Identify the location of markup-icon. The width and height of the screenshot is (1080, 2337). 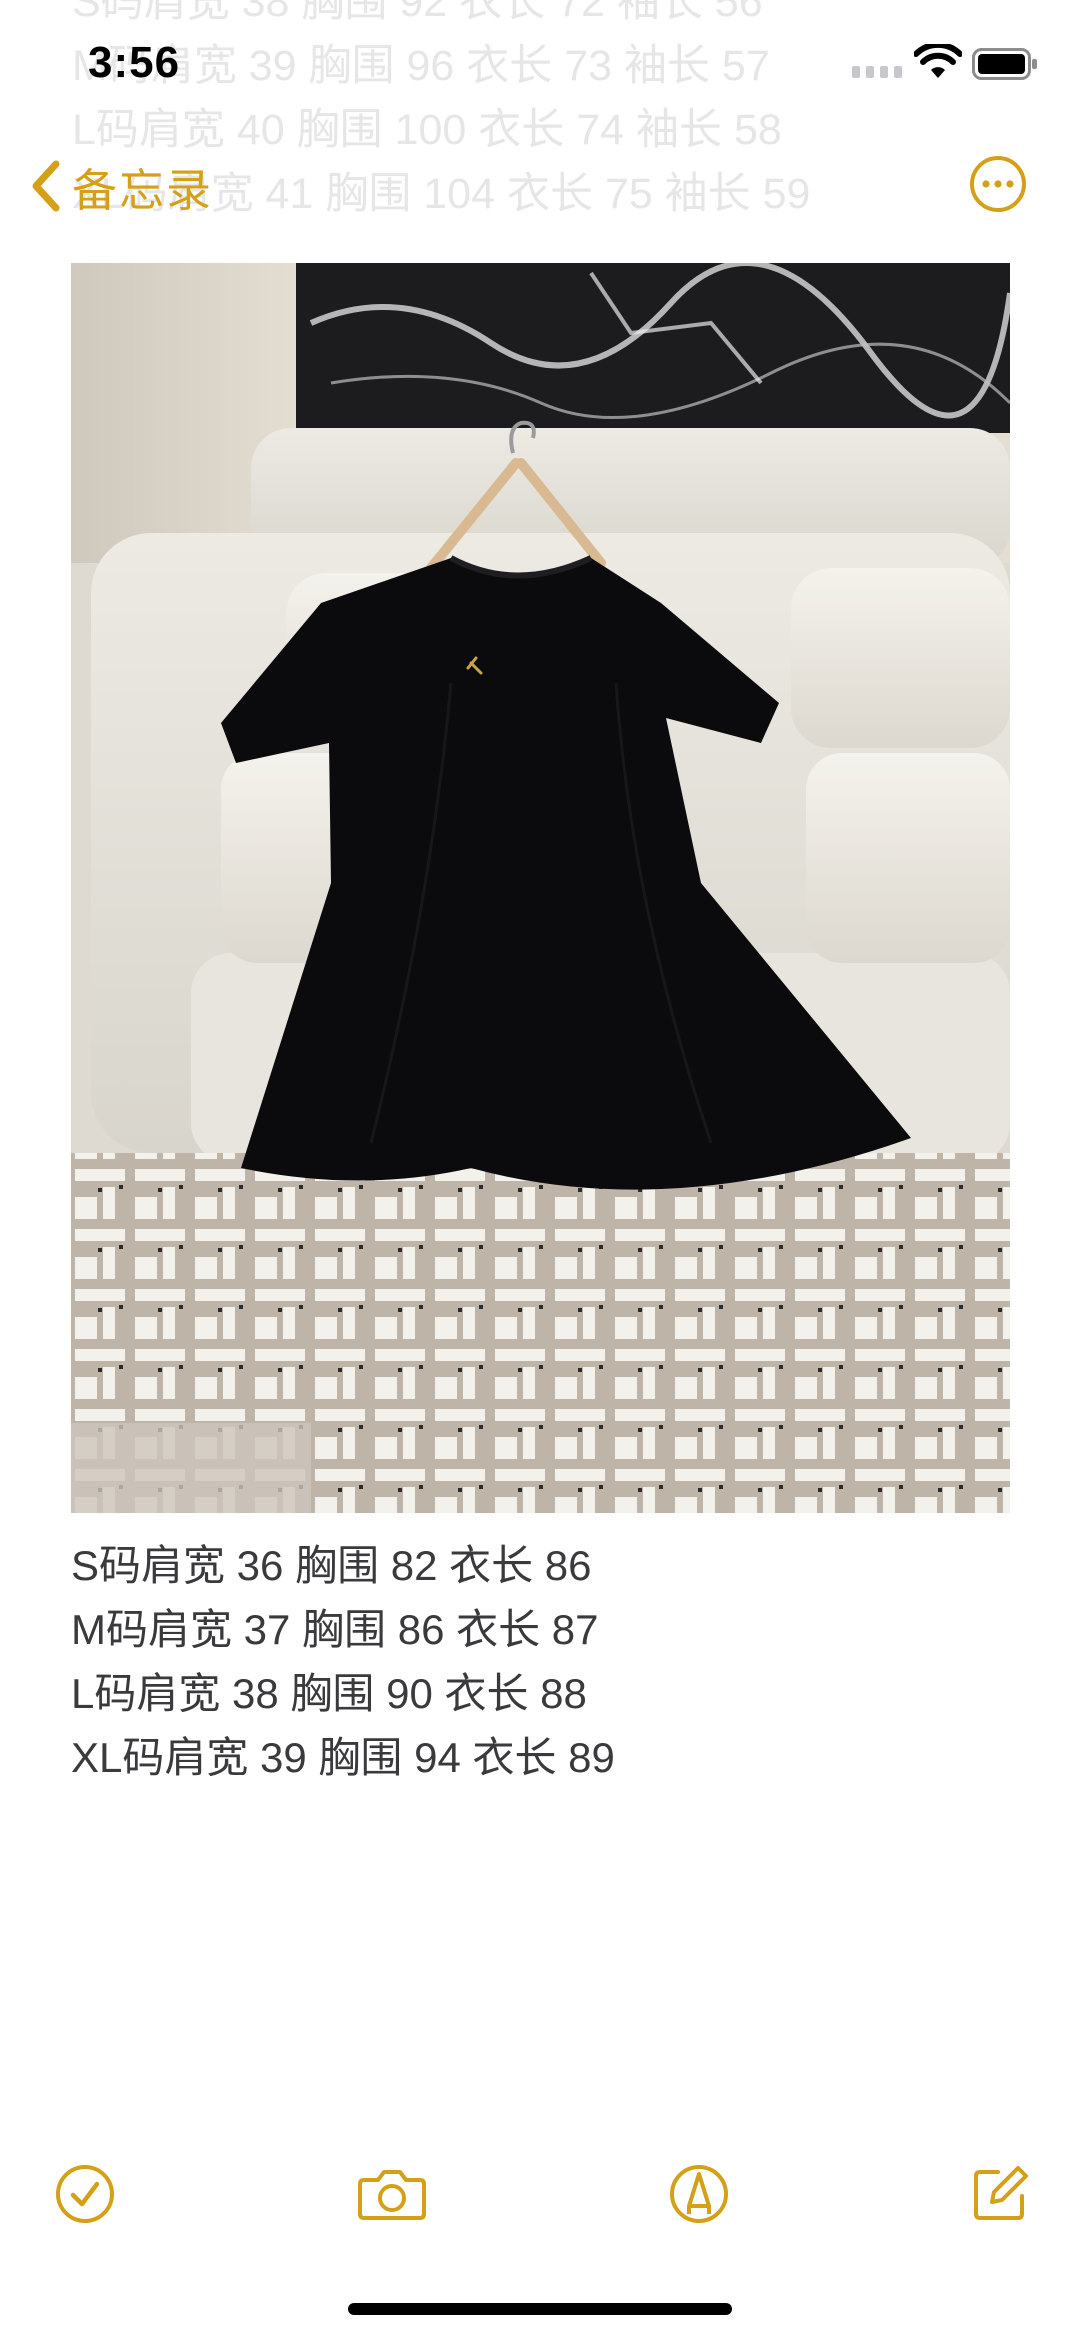
(699, 2194).